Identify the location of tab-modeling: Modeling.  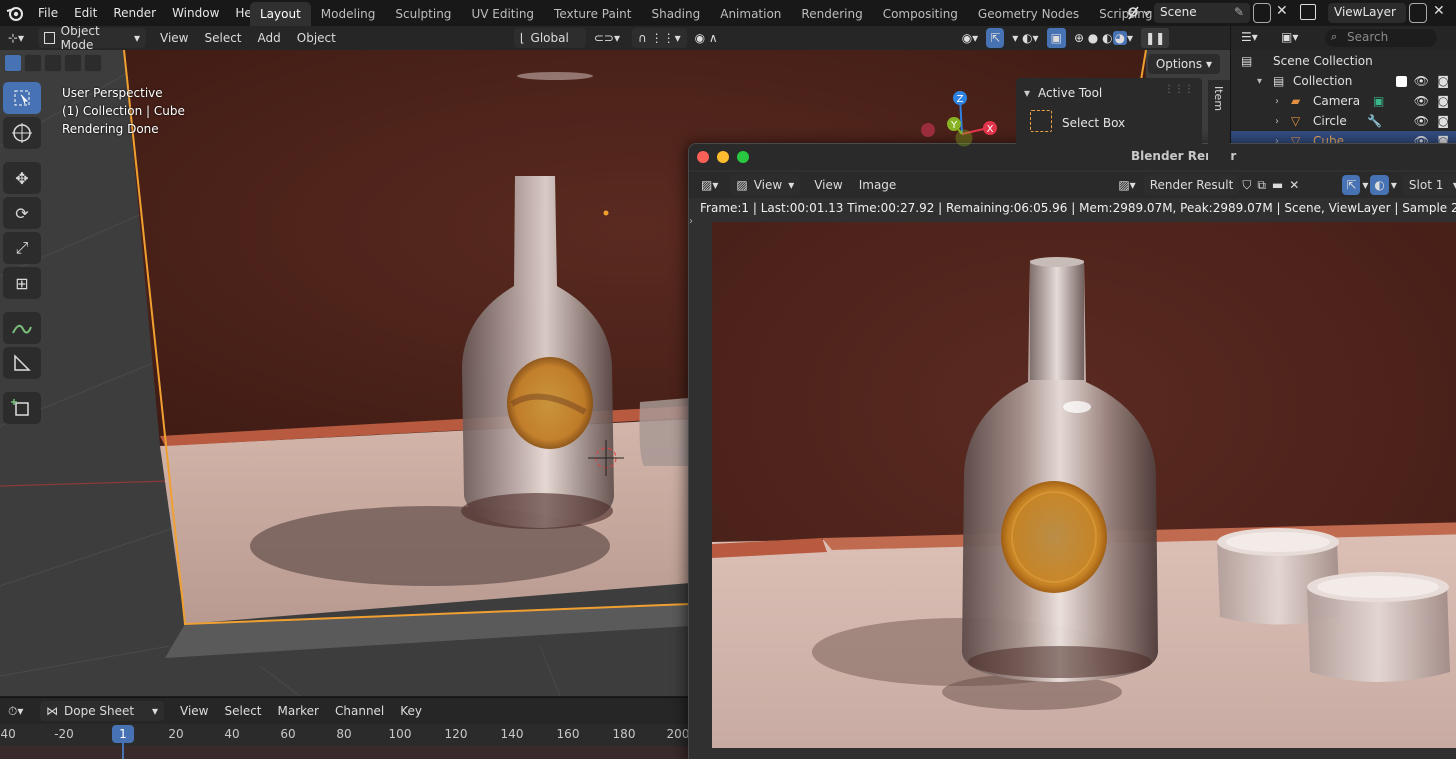
(348, 14).